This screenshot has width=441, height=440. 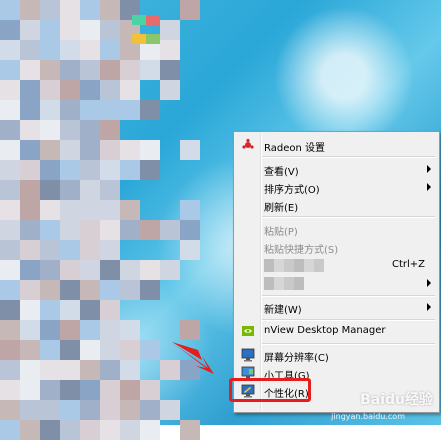 What do you see at coordinates (336, 283) in the screenshot?
I see `menu-item-blurred` at bounding box center [336, 283].